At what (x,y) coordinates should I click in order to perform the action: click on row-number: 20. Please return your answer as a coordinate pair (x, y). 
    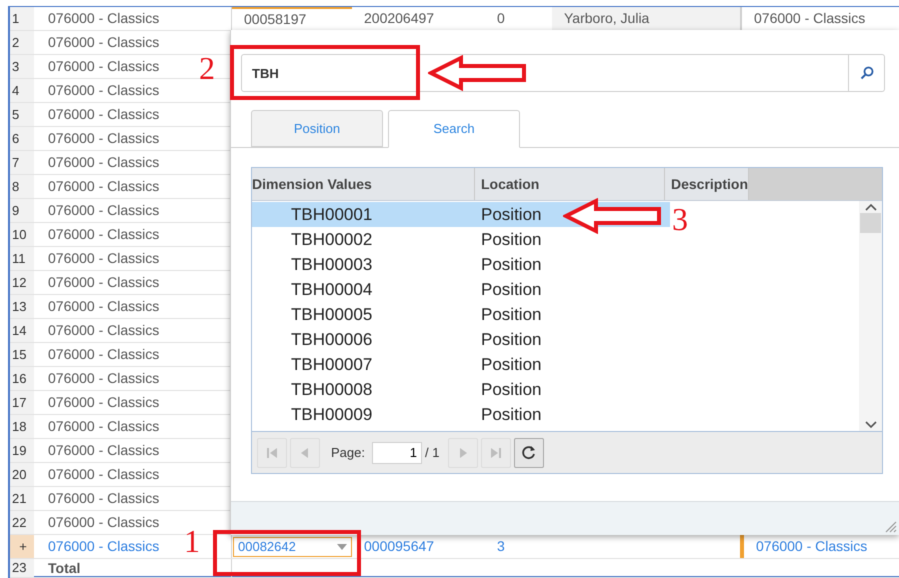
    Looking at the image, I should click on (22, 474).